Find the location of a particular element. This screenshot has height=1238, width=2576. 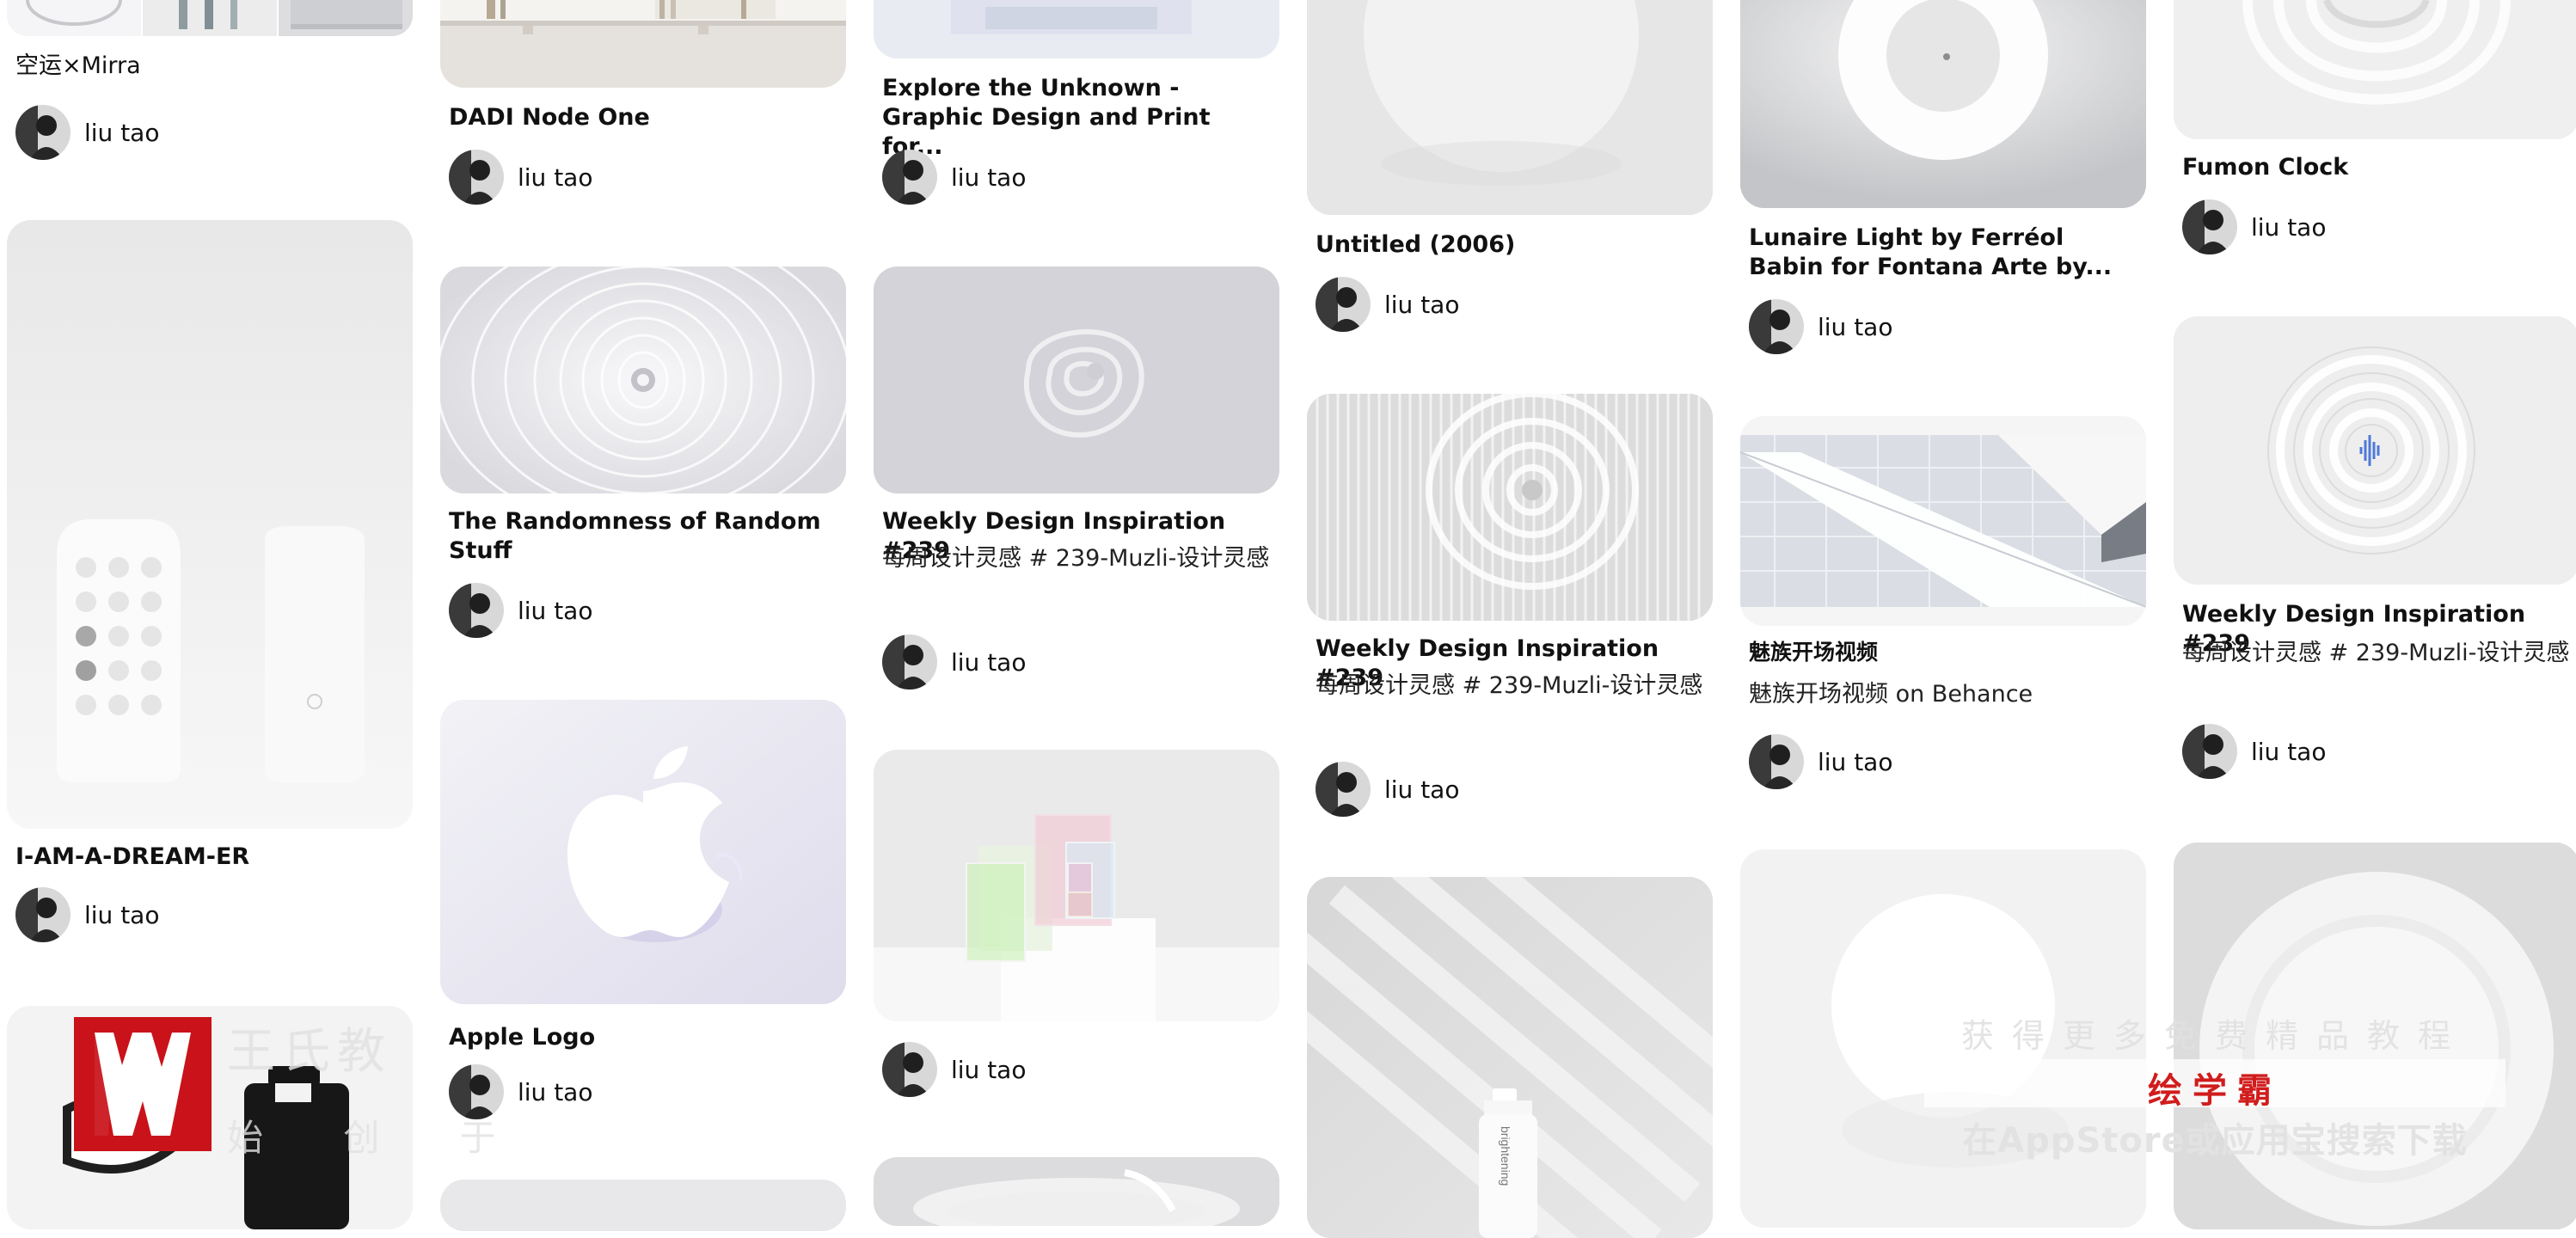

pin-card: The Randomness of Random Stuff liu tao is located at coordinates (643, 454).